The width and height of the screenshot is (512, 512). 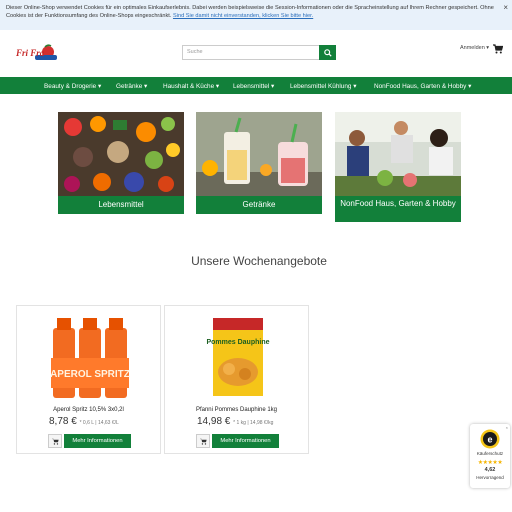 What do you see at coordinates (507, 427) in the screenshot?
I see `trust-close-button: ×` at bounding box center [507, 427].